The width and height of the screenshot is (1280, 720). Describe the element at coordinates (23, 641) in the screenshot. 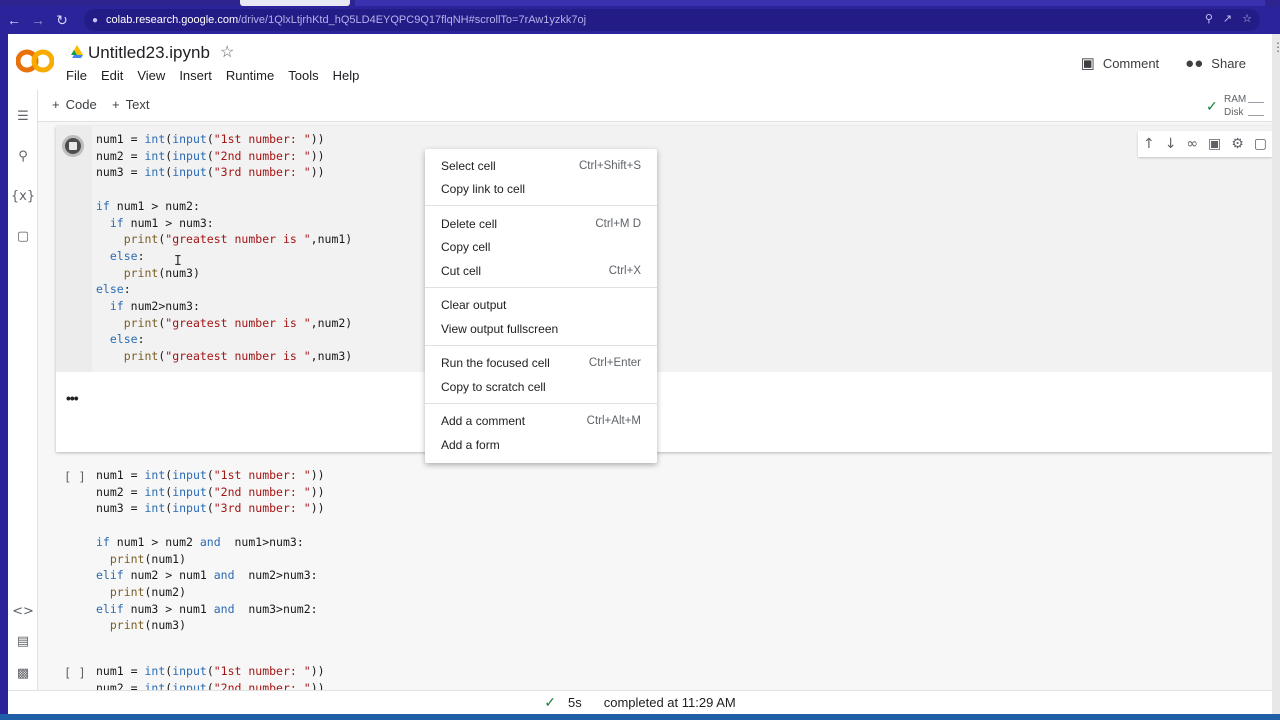

I see `command-palette-icon: ▤` at that location.